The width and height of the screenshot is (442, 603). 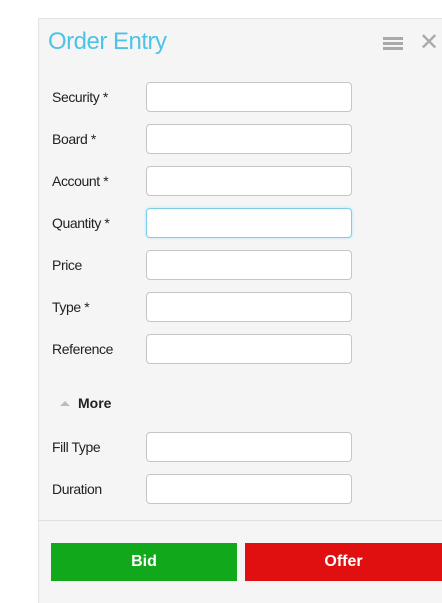 I want to click on reference-input, so click(x=249, y=349).